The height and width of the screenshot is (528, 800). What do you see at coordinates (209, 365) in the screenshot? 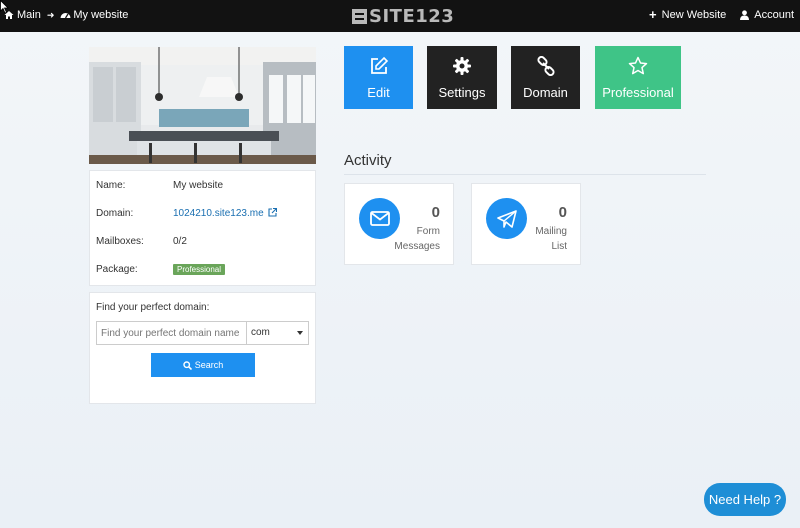
I see `search-button-label: Search` at bounding box center [209, 365].